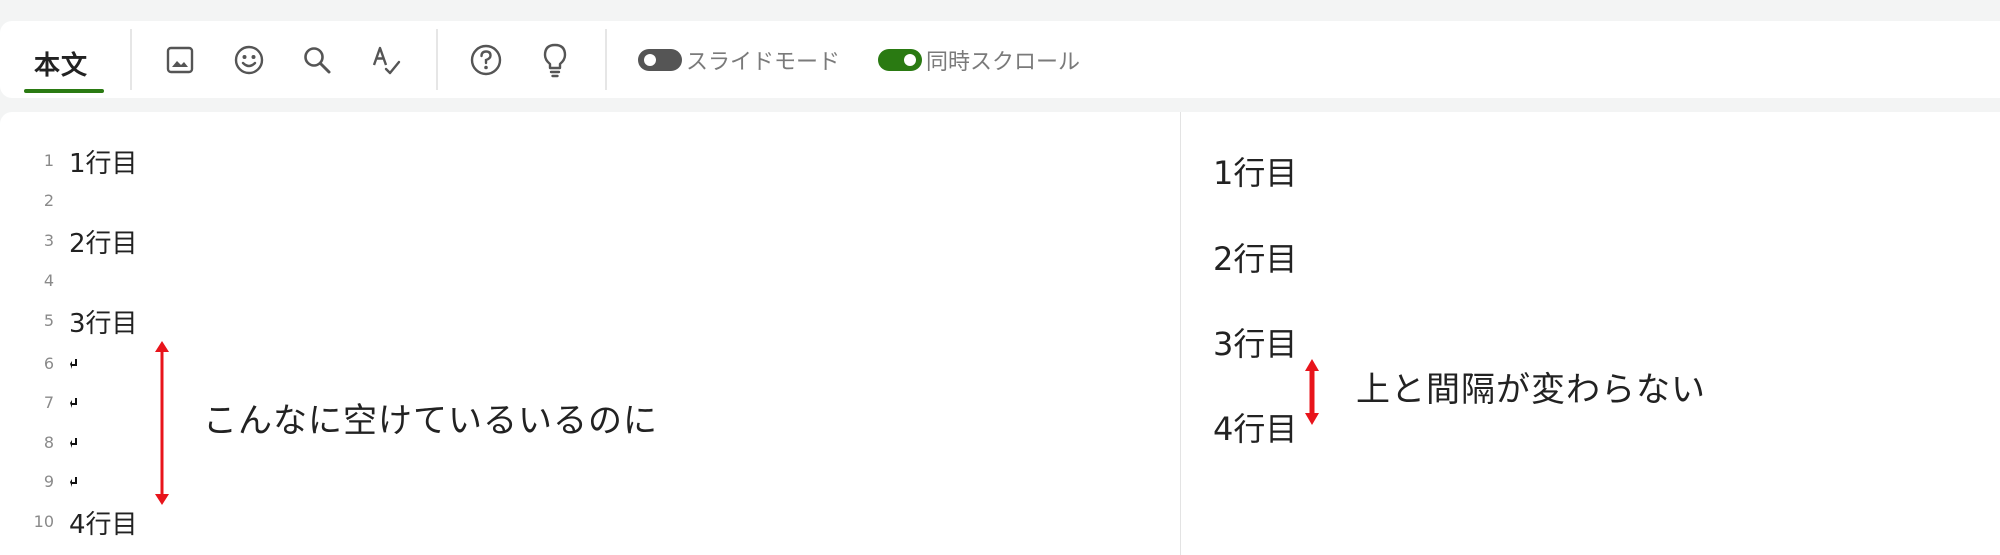 This screenshot has width=2000, height=555. Describe the element at coordinates (103, 324) in the screenshot. I see `editor-line: 3行目` at that location.